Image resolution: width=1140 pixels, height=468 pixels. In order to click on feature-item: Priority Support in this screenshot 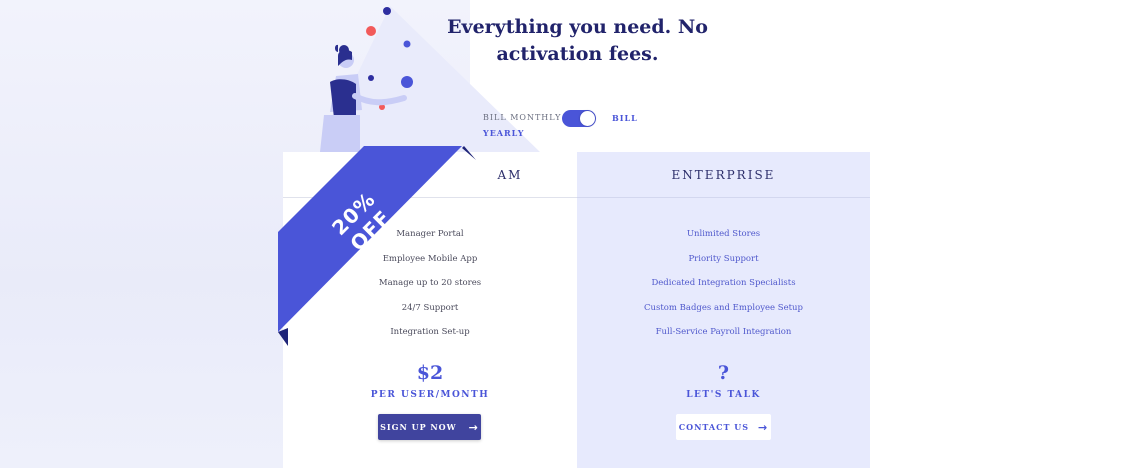, I will do `click(723, 258)`.